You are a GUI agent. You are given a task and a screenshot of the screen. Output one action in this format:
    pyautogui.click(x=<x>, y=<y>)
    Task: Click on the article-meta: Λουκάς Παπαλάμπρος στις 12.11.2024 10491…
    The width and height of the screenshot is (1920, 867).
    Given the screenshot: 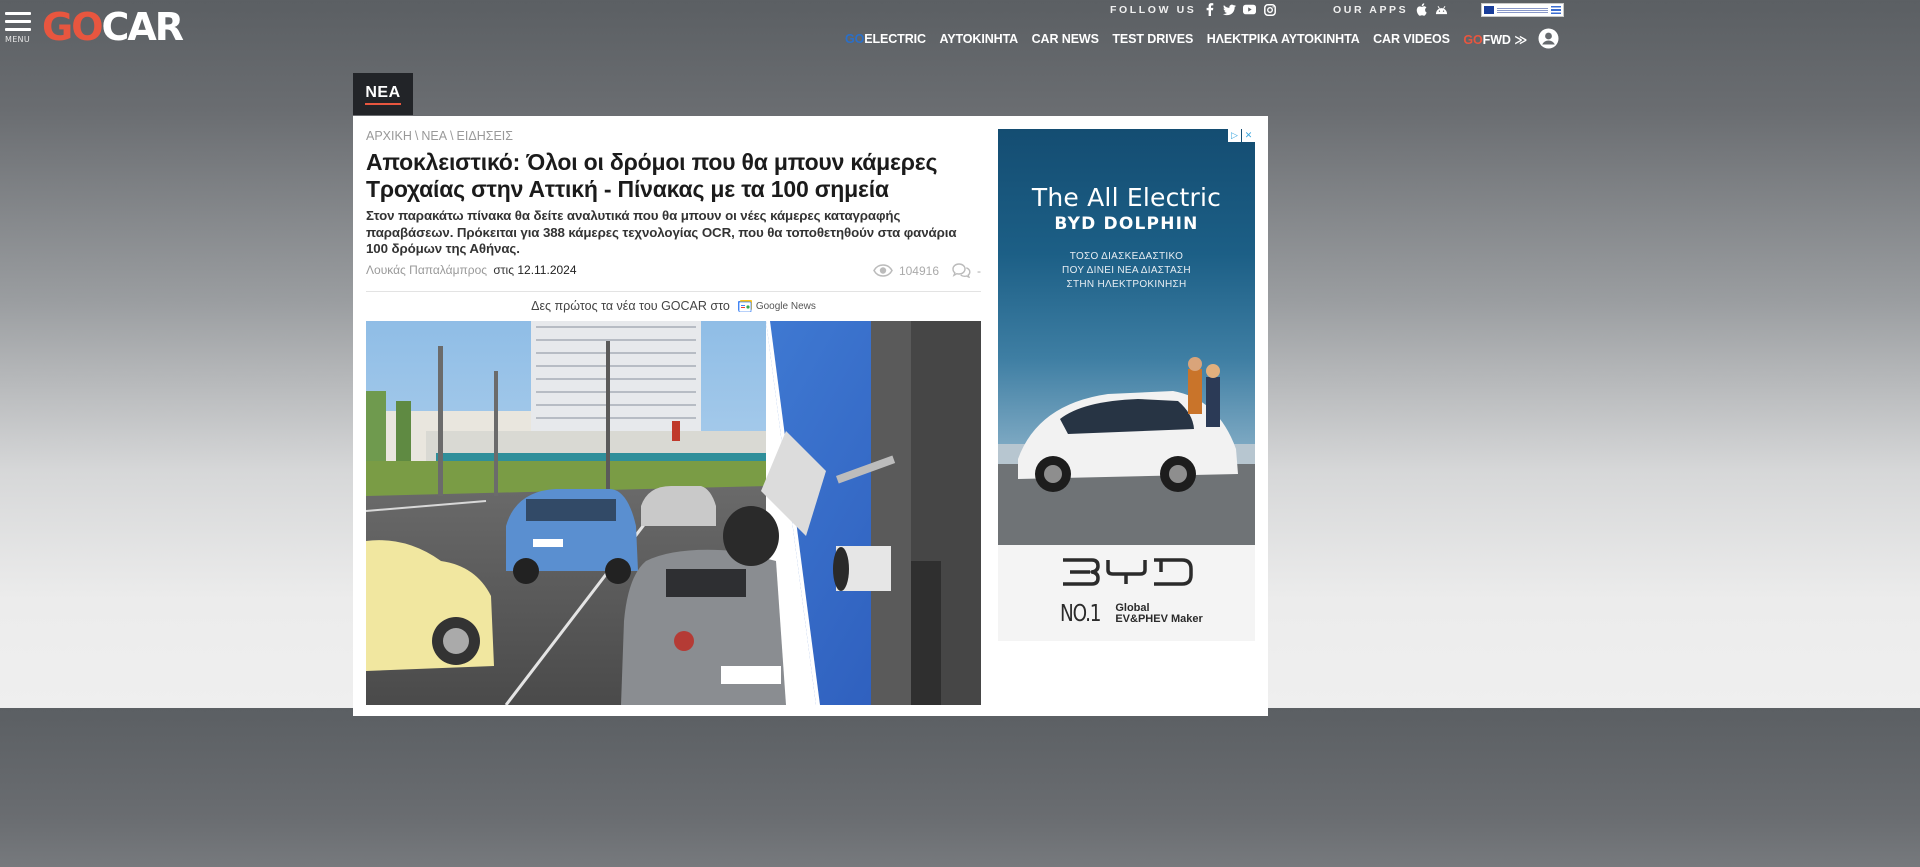 What is the action you would take?
    pyautogui.click(x=673, y=271)
    